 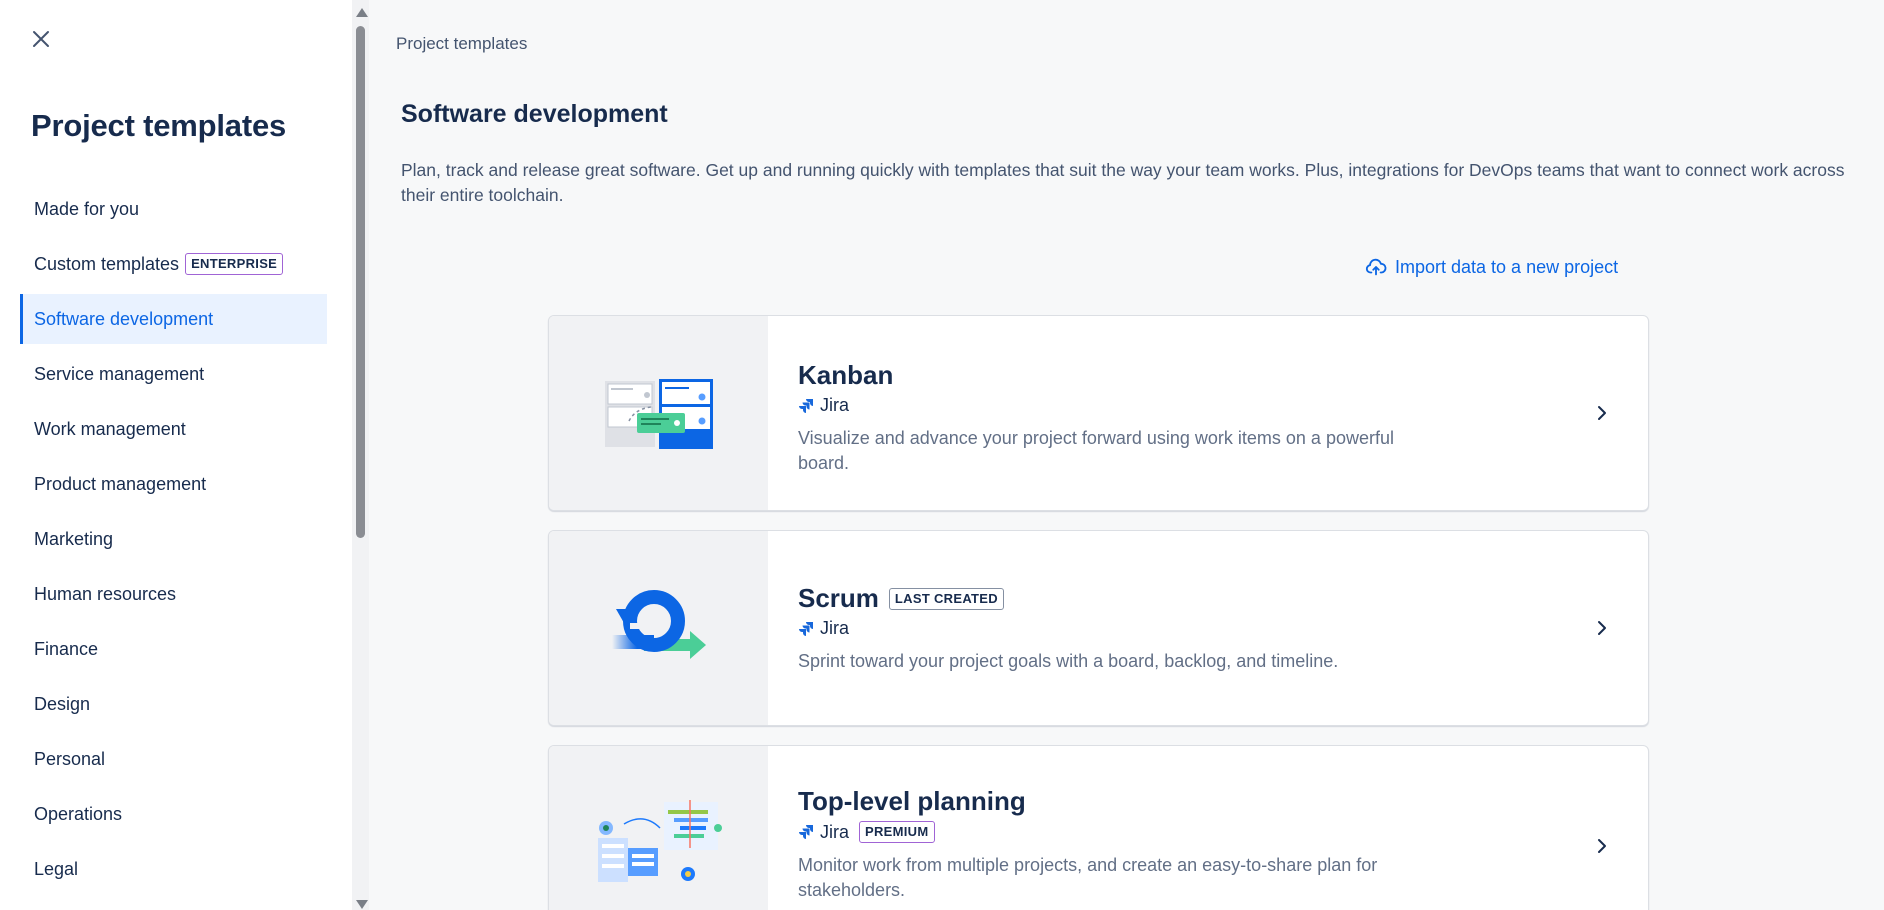 What do you see at coordinates (658, 413) in the screenshot?
I see `kanban-illustration` at bounding box center [658, 413].